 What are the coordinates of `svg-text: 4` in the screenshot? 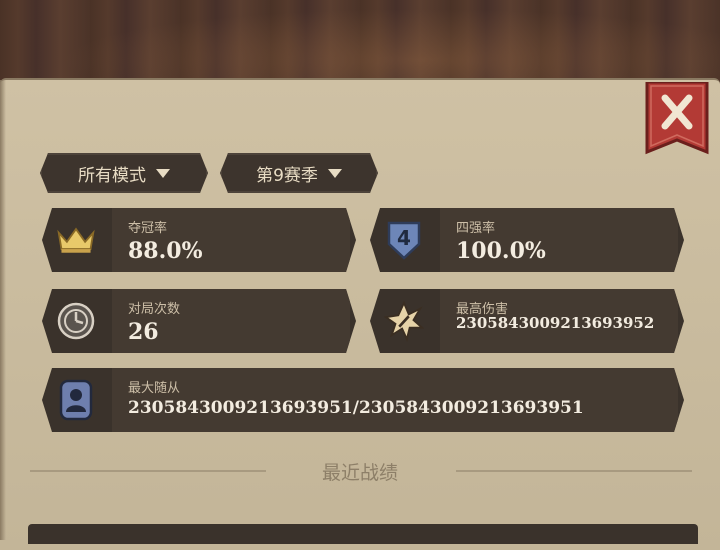 It's located at (404, 238).